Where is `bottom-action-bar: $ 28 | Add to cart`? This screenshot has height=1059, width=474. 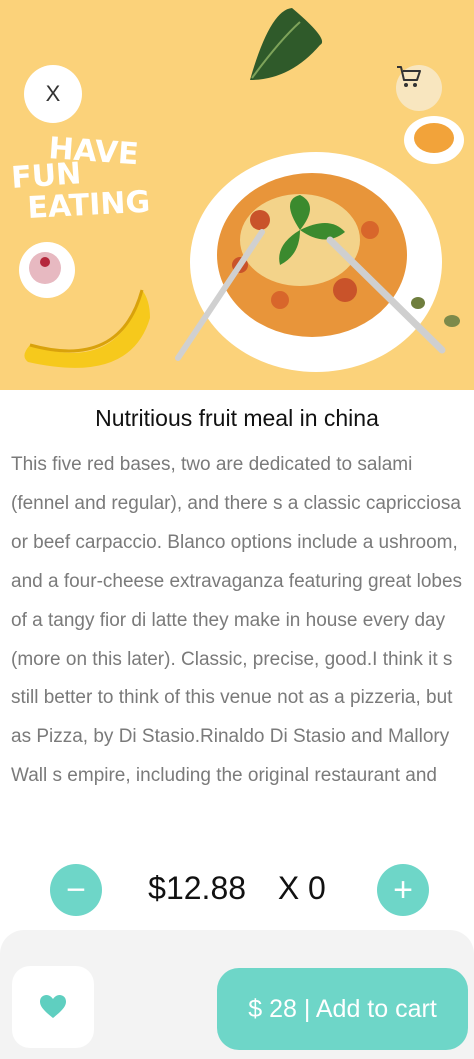 bottom-action-bar: $ 28 | Add to cart is located at coordinates (237, 994).